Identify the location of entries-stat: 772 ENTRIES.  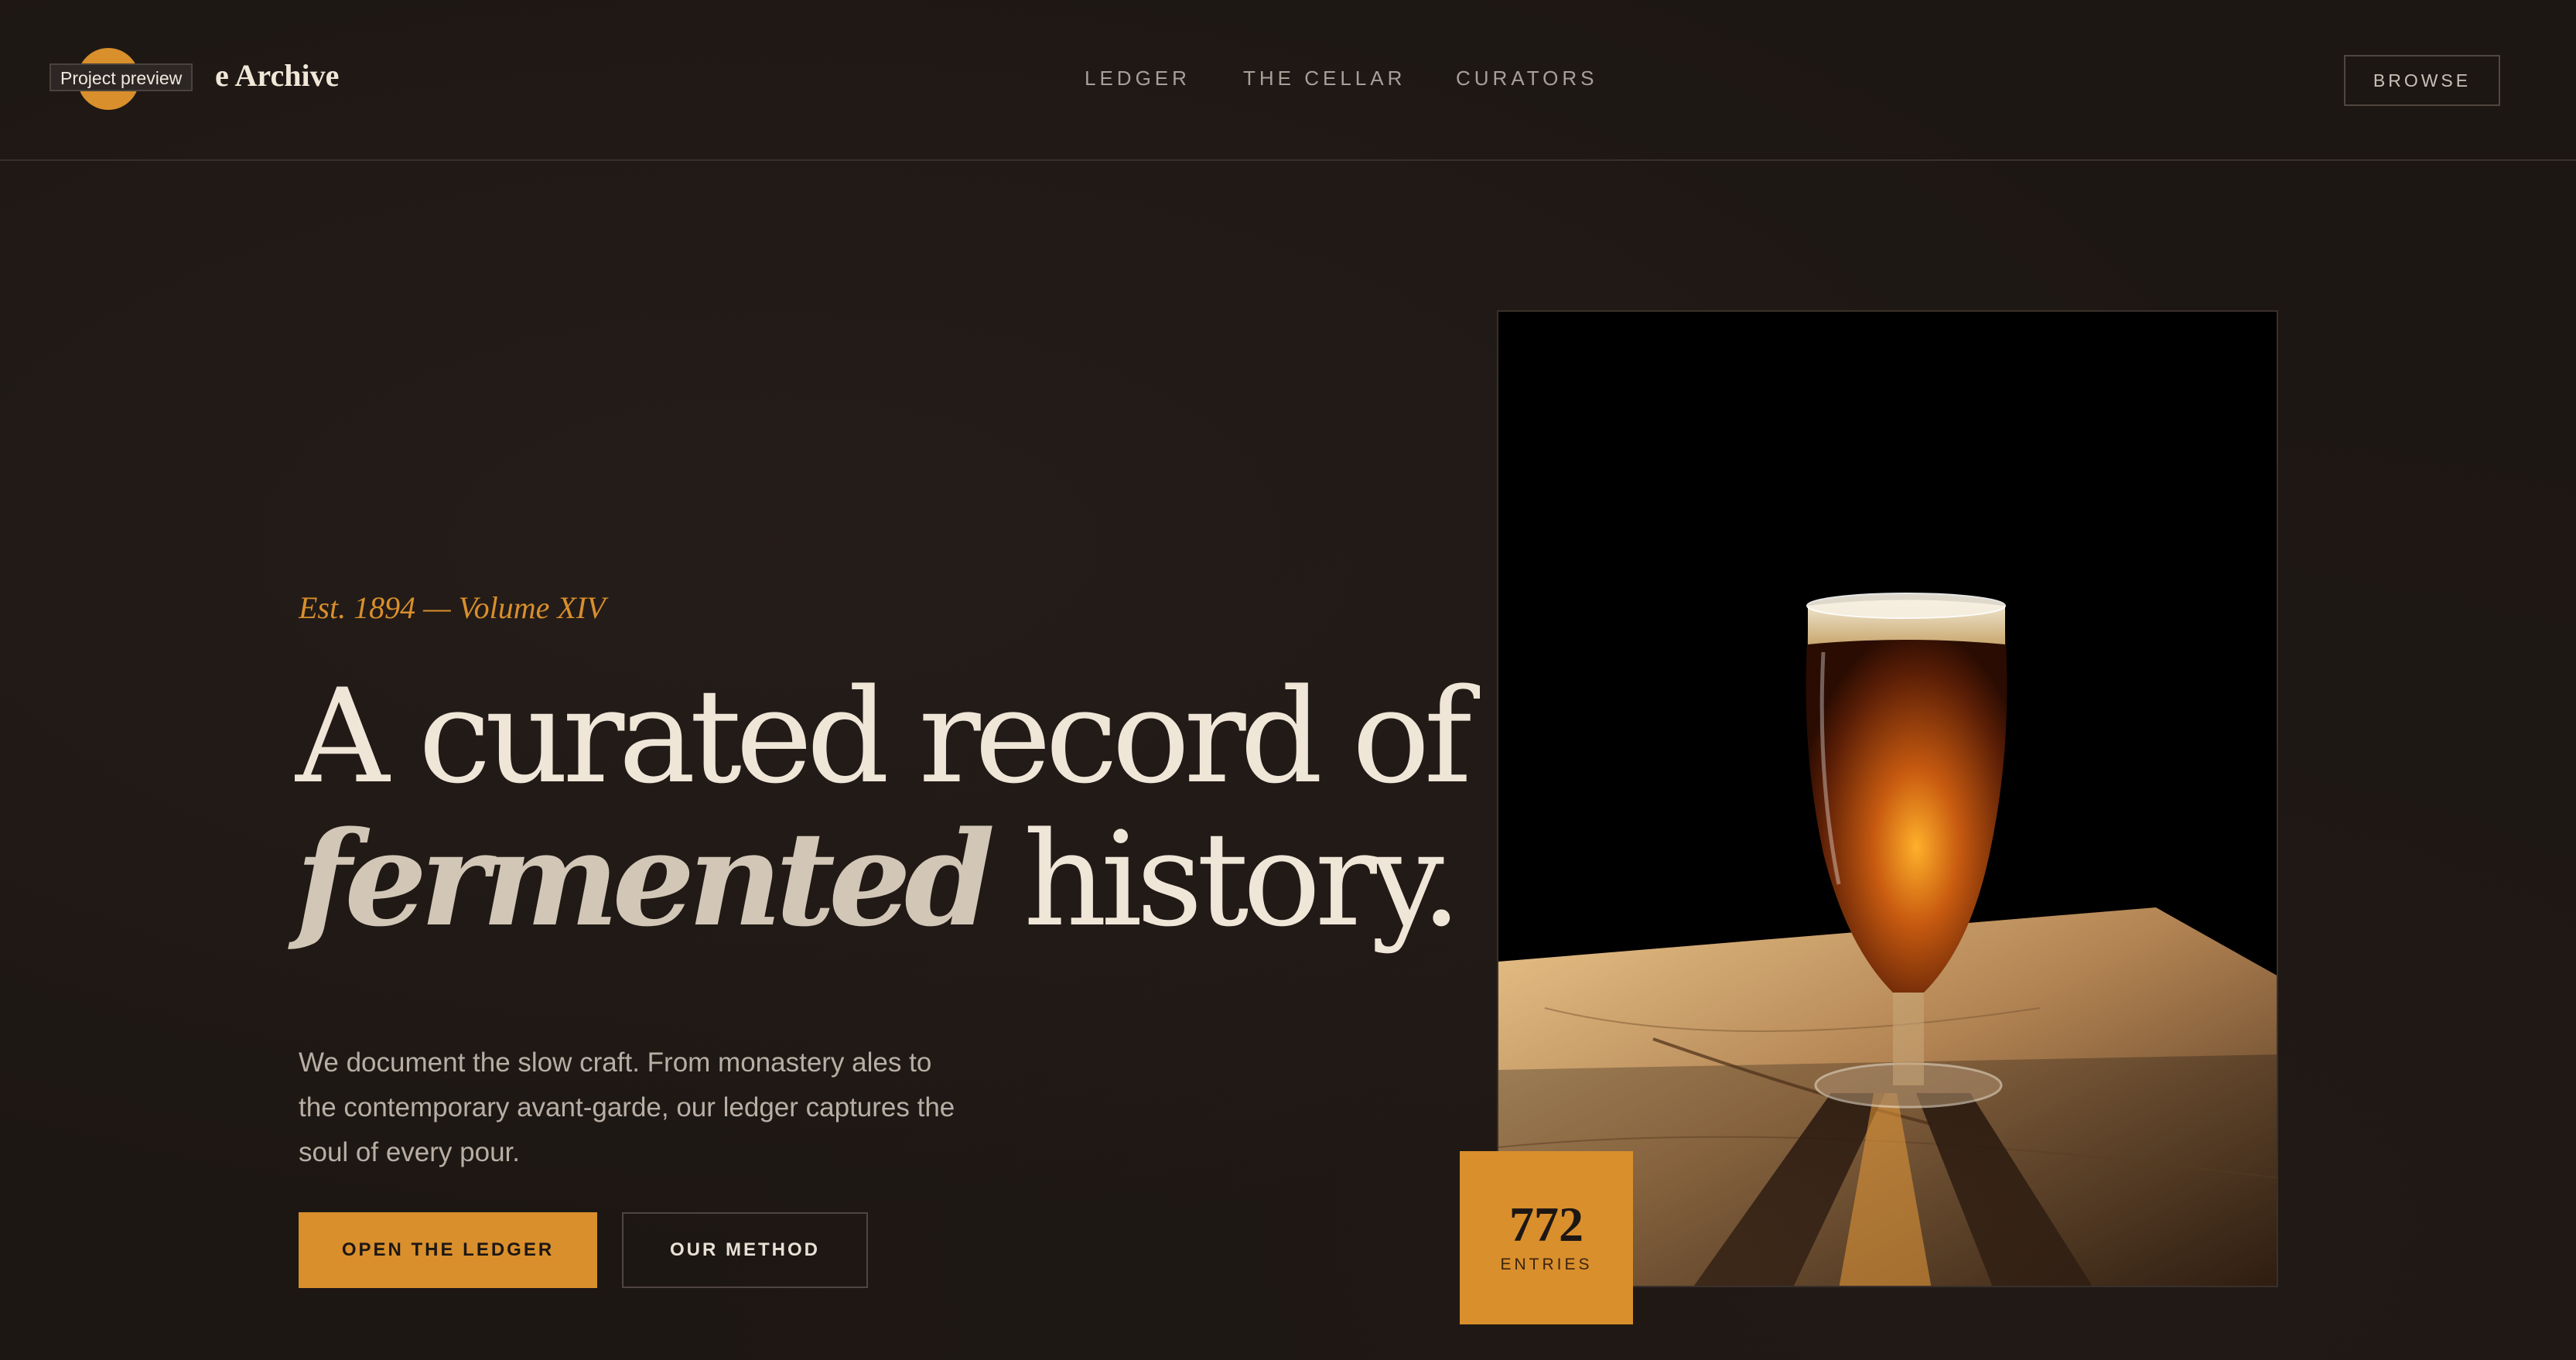
(1546, 1238).